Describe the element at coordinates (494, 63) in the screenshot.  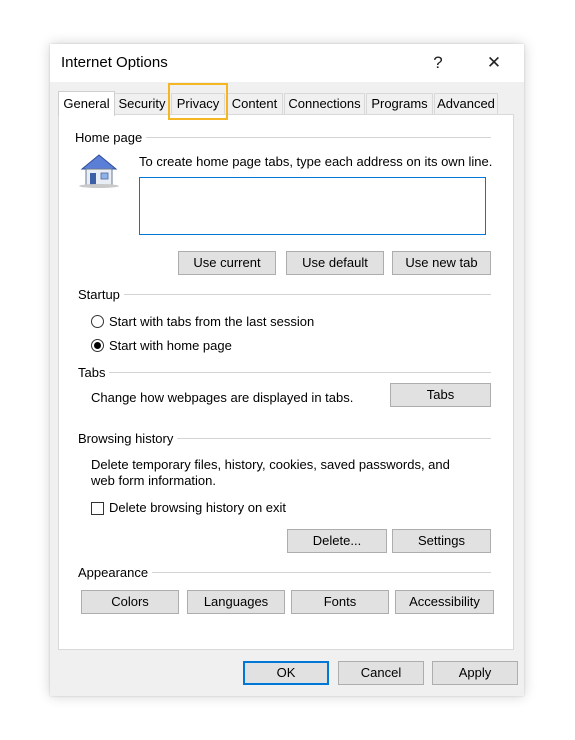
I see `close-icon: ✕` at that location.